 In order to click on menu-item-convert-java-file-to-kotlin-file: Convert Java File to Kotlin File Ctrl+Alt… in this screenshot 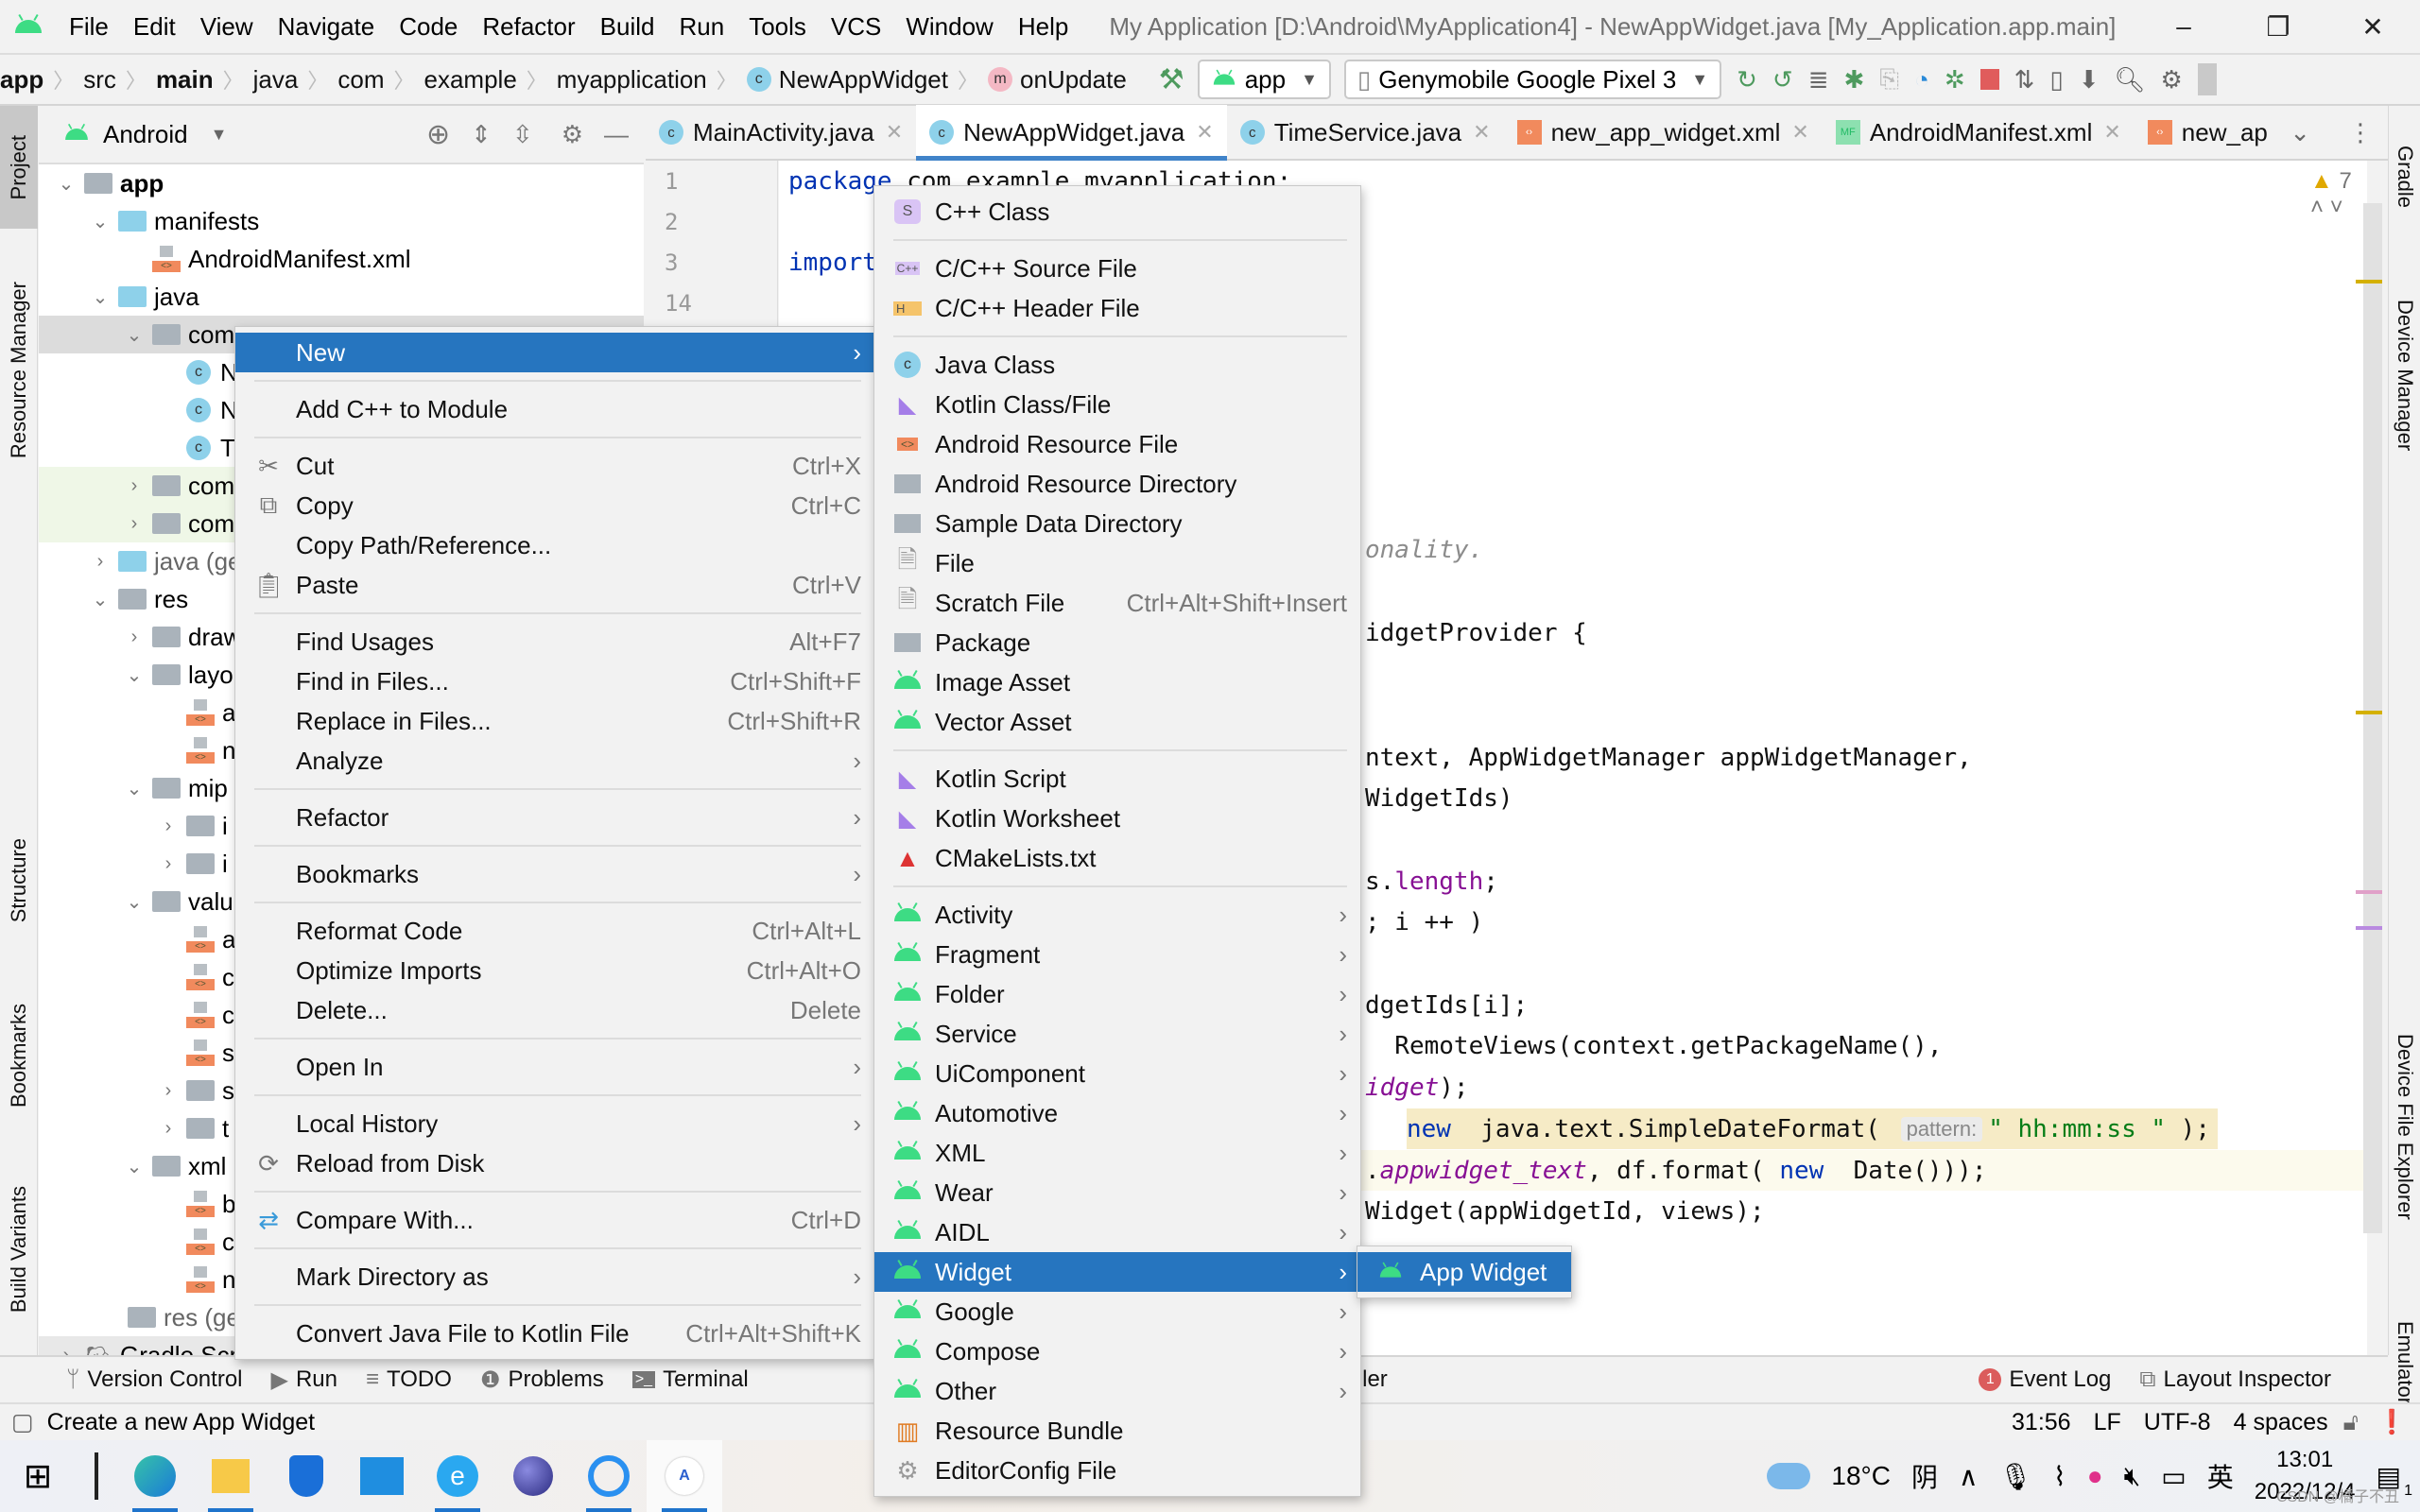, I will do `click(554, 1333)`.